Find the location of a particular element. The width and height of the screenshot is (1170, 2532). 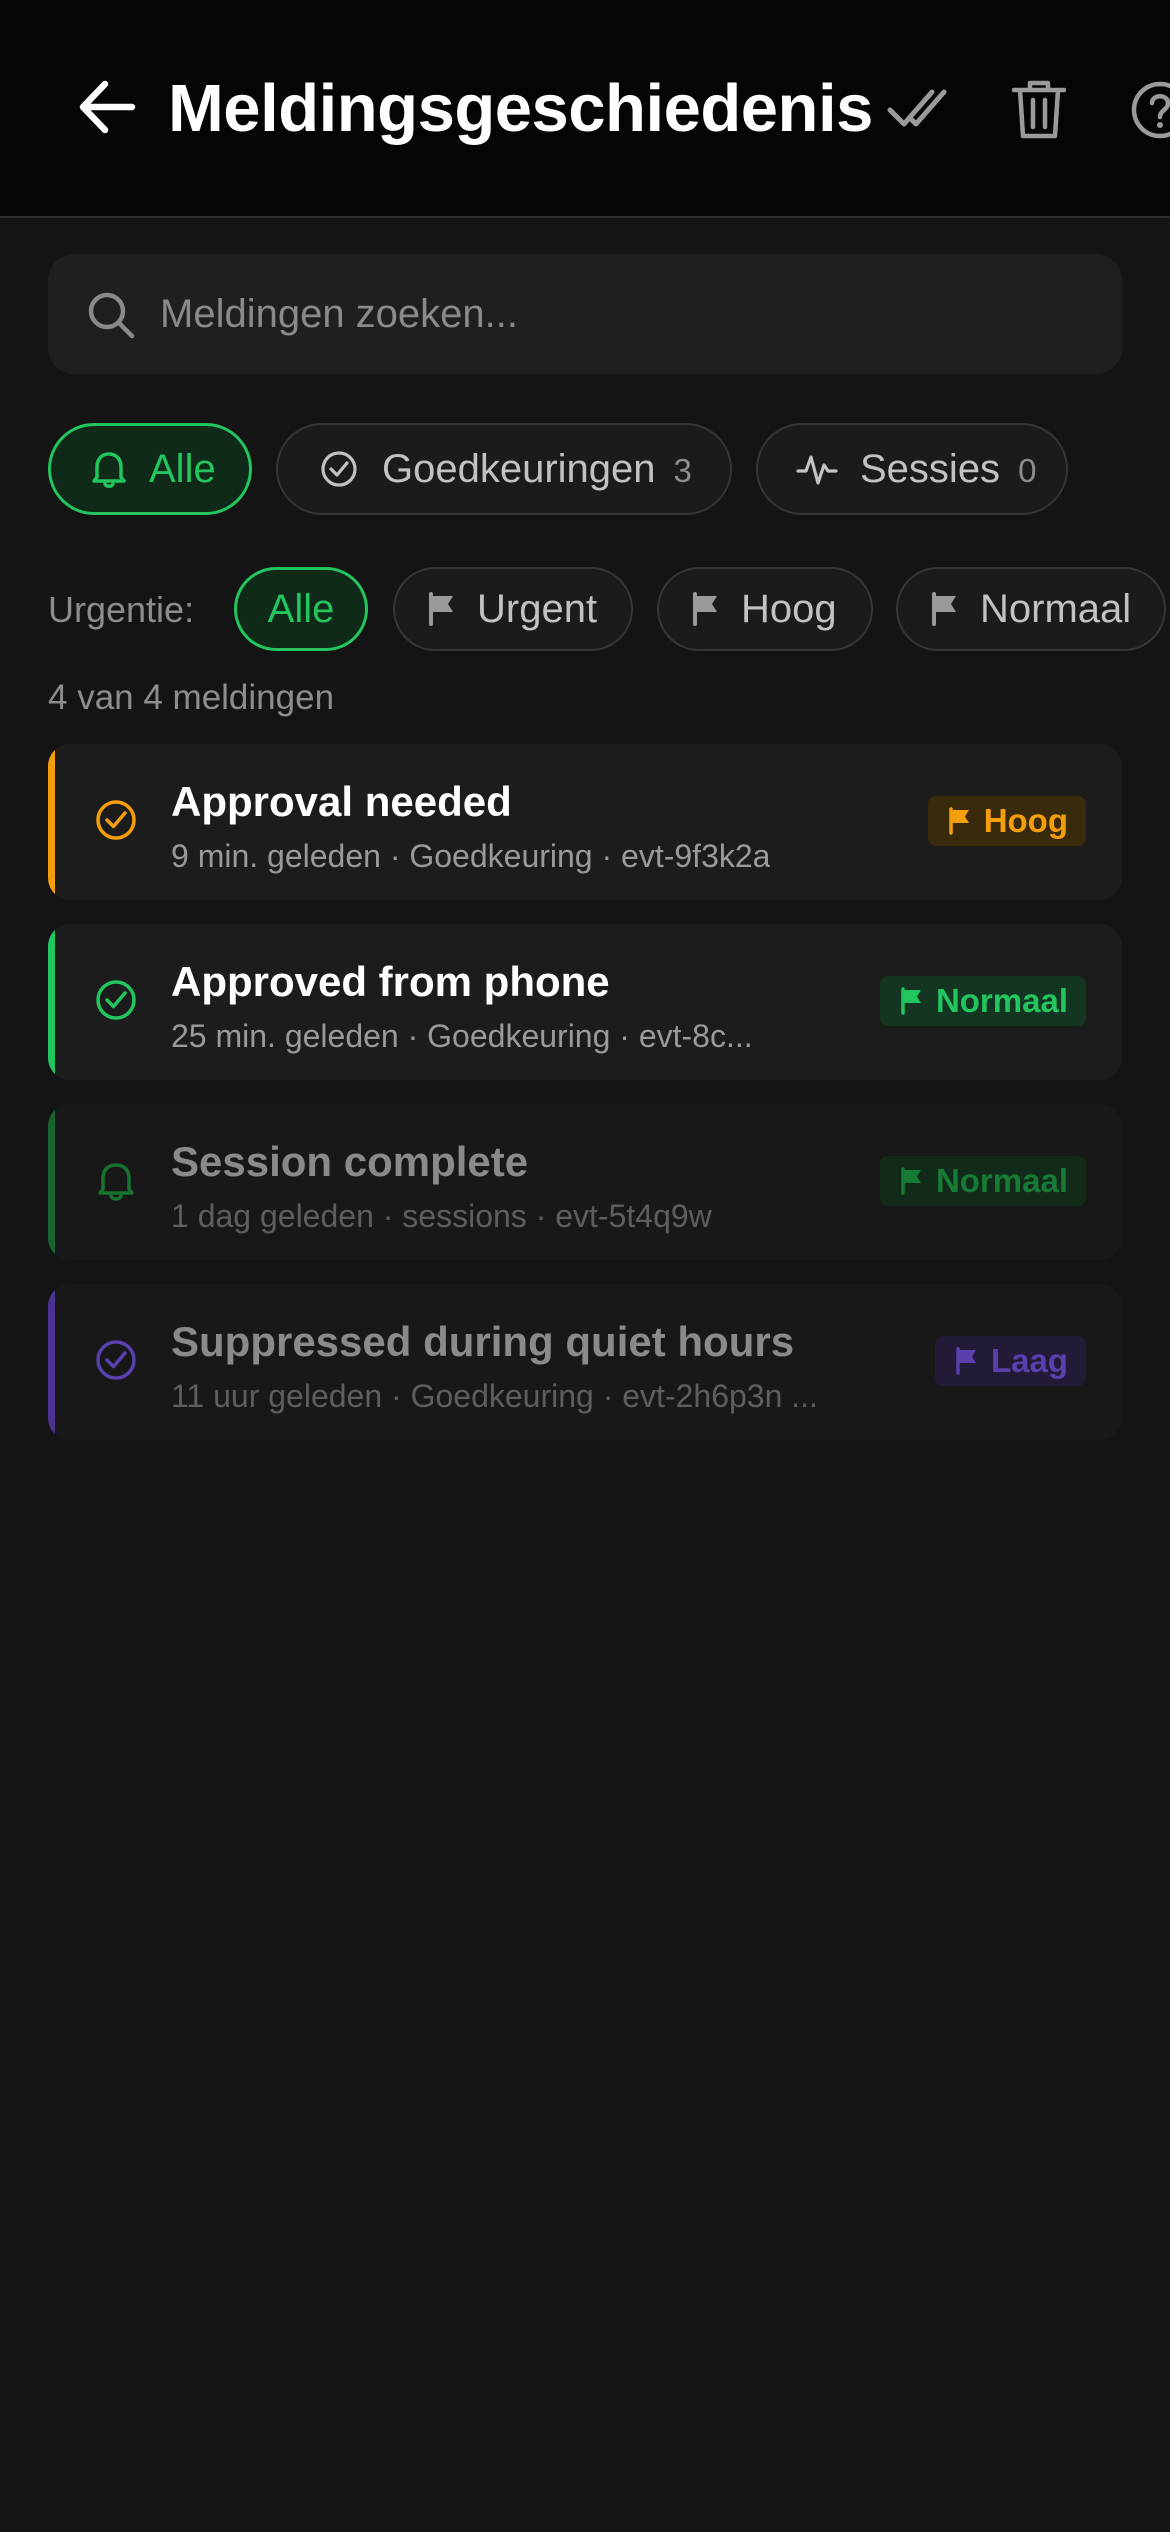

urgency-chip-hoog: Hoog is located at coordinates (765, 609).